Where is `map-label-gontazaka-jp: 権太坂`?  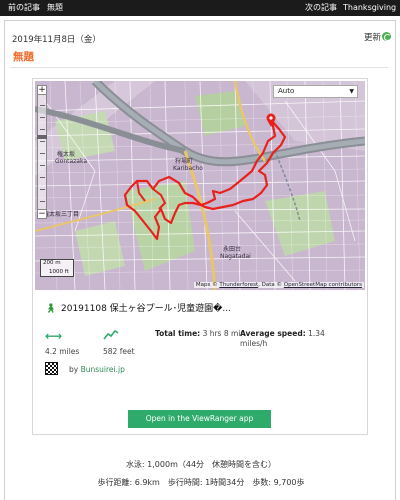 map-label-gontazaka-jp: 権太坂 is located at coordinates (66, 154).